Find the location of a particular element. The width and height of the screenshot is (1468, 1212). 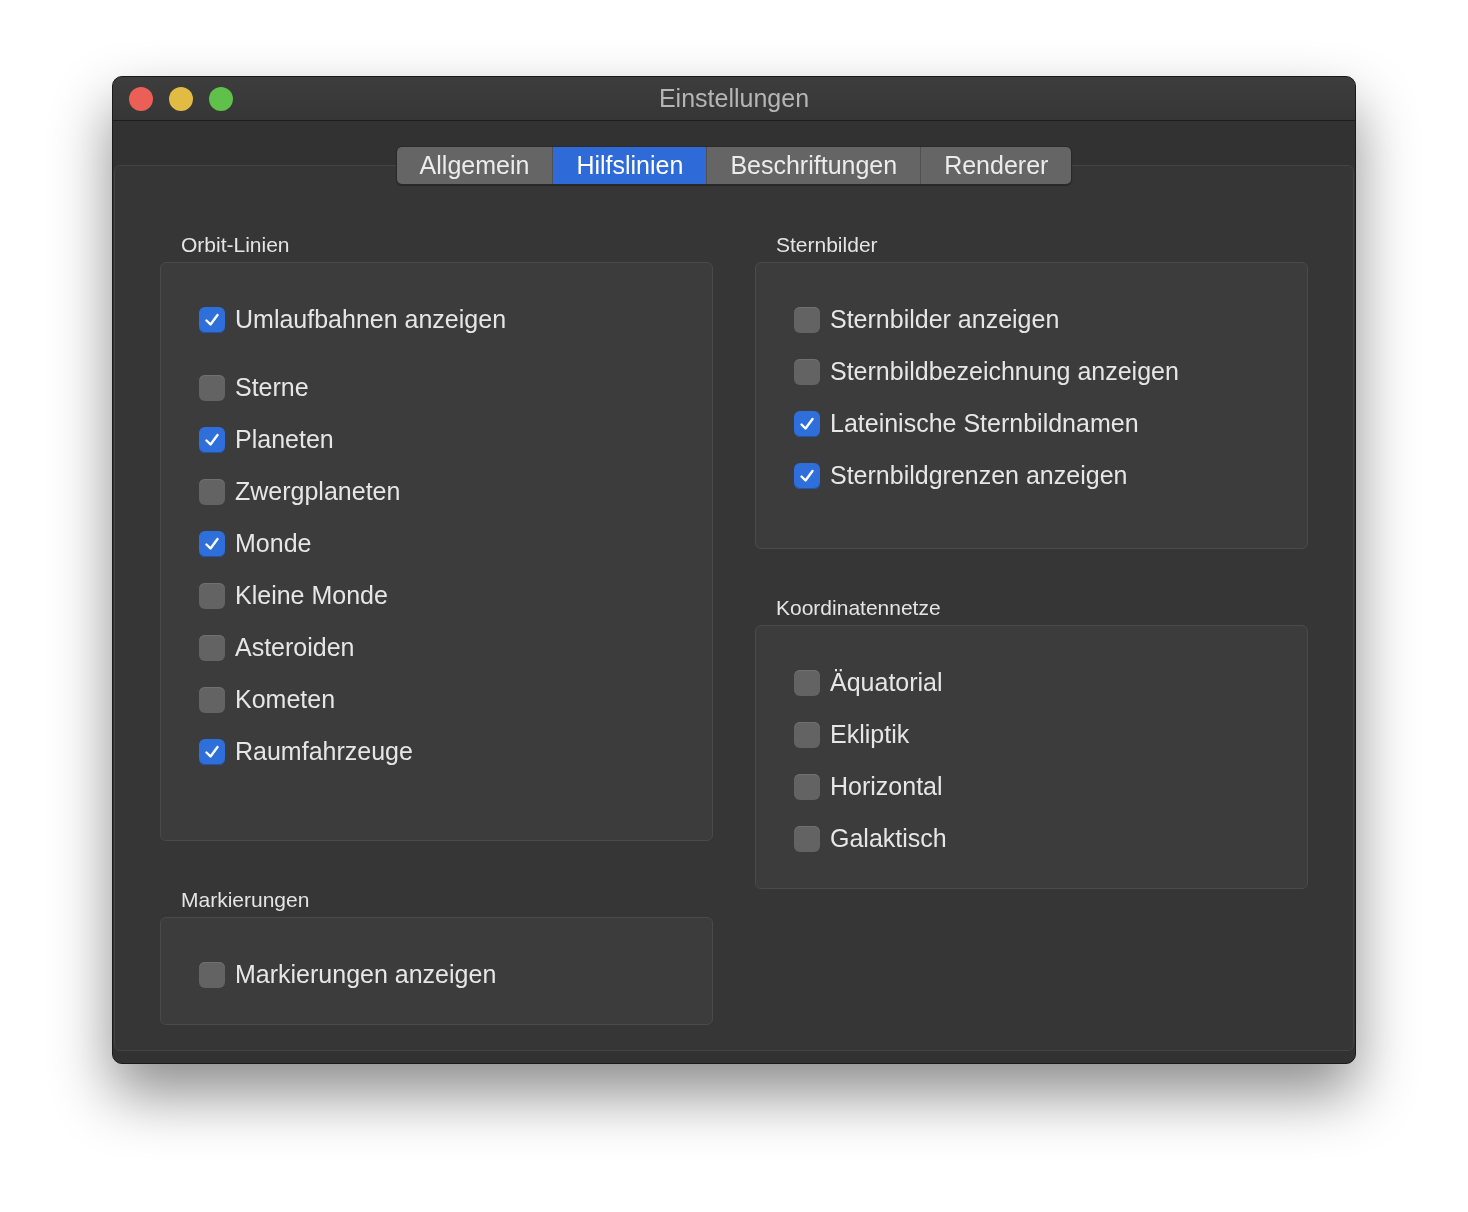

close-button is located at coordinates (141, 99).